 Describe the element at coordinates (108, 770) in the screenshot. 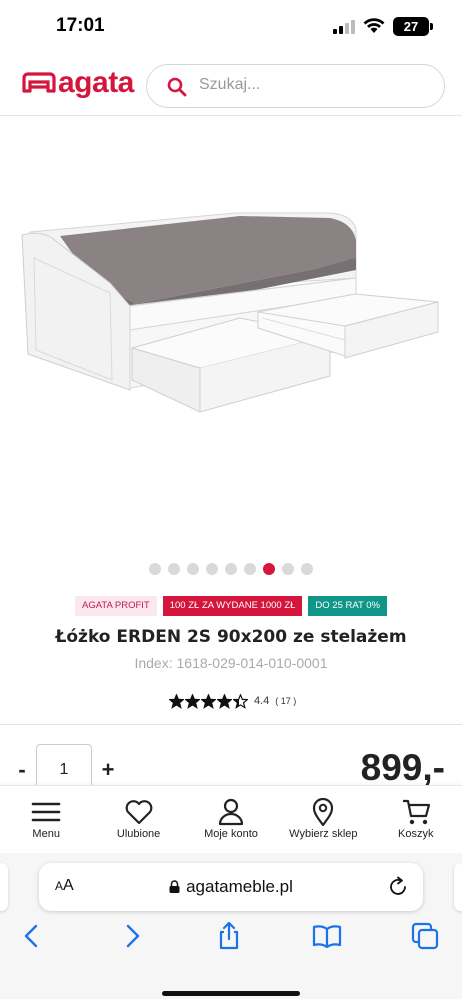

I see `quantity-increase-button: +` at that location.